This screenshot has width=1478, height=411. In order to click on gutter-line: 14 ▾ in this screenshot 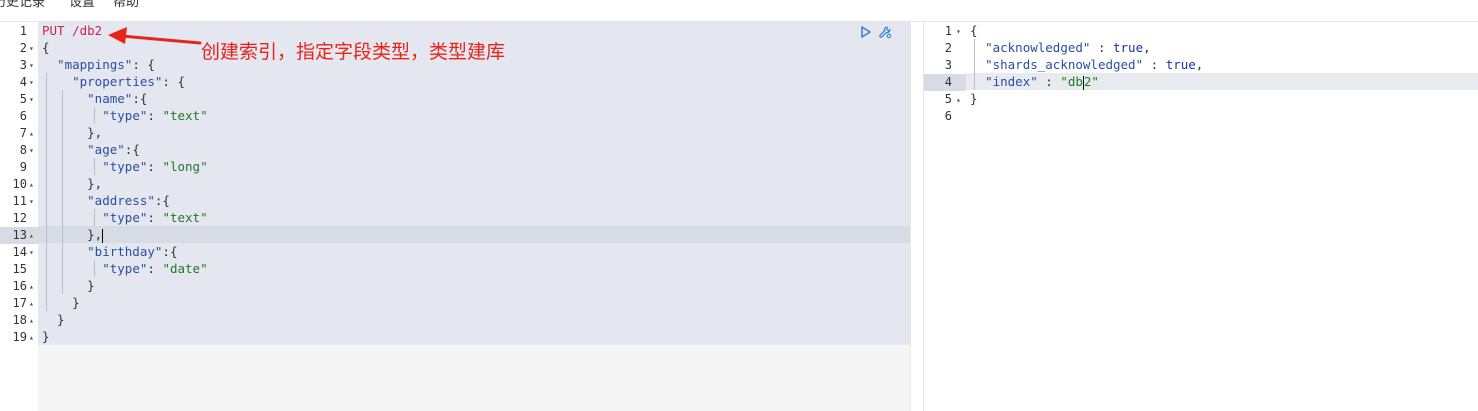, I will do `click(19, 252)`.